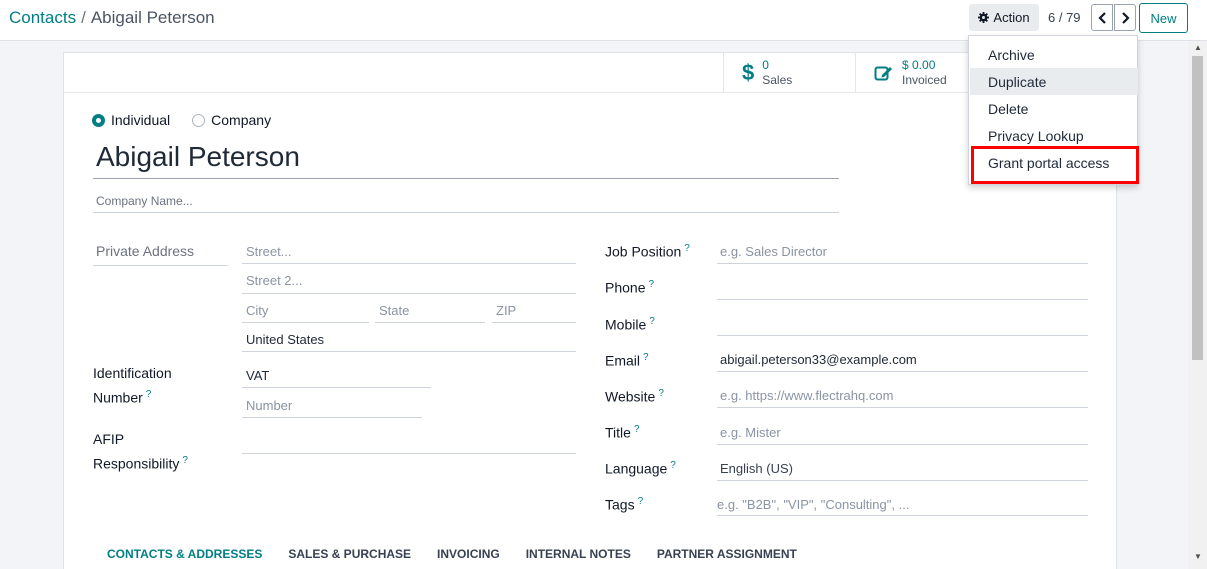 Image resolution: width=1207 pixels, height=569 pixels. What do you see at coordinates (634, 396) in the screenshot?
I see `website-label: Website?` at bounding box center [634, 396].